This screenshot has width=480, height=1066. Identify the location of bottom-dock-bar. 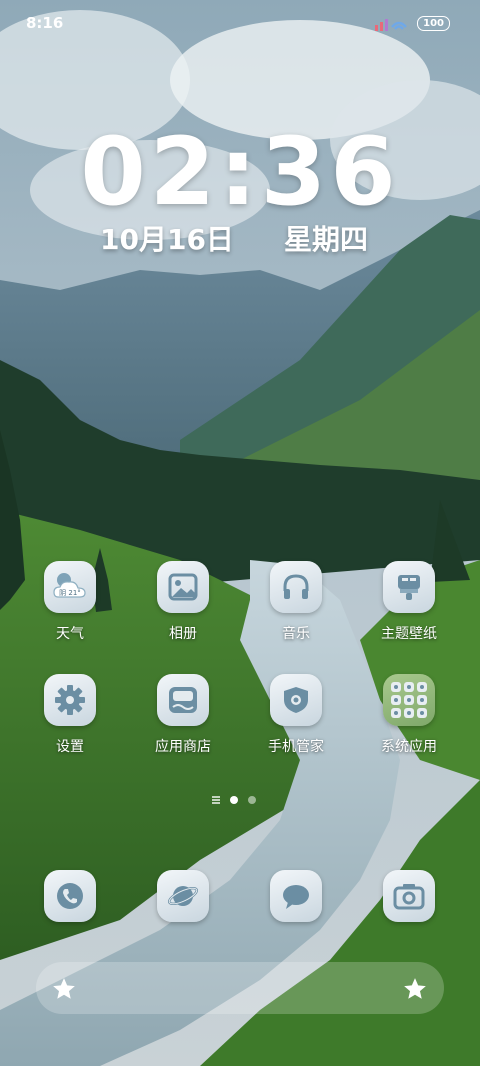
(240, 988).